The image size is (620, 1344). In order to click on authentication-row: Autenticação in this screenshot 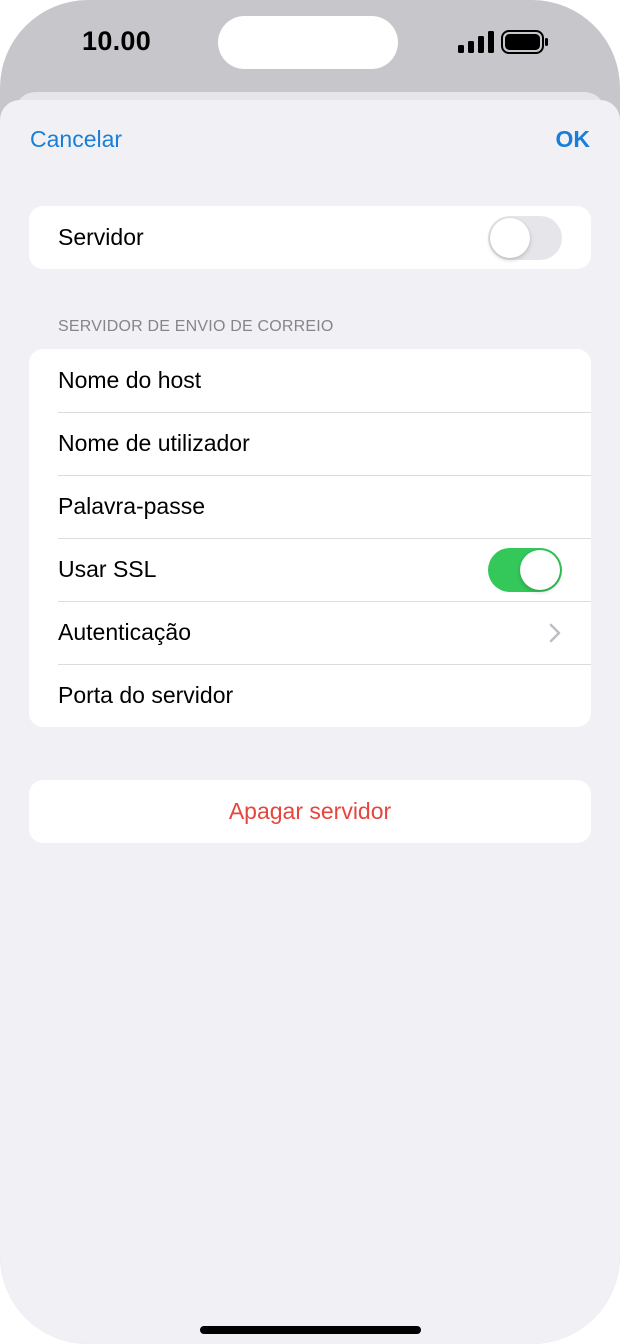, I will do `click(310, 632)`.